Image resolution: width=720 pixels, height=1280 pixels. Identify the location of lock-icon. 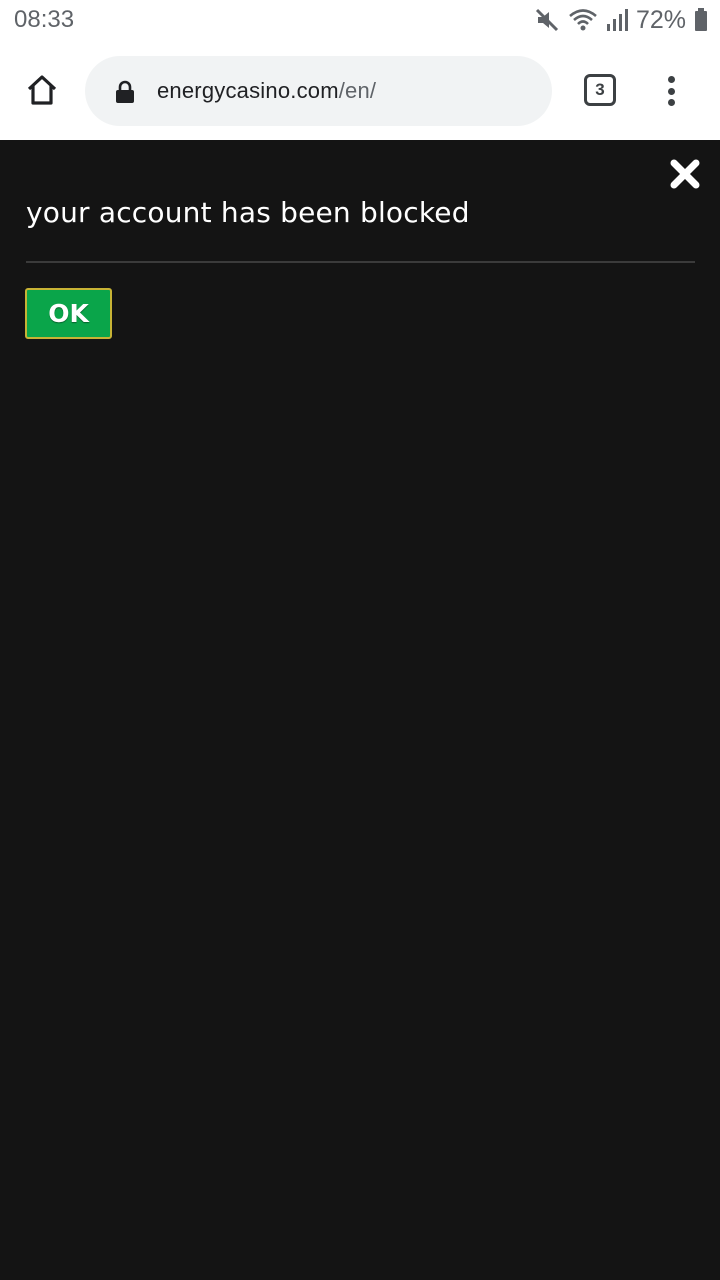
(125, 94).